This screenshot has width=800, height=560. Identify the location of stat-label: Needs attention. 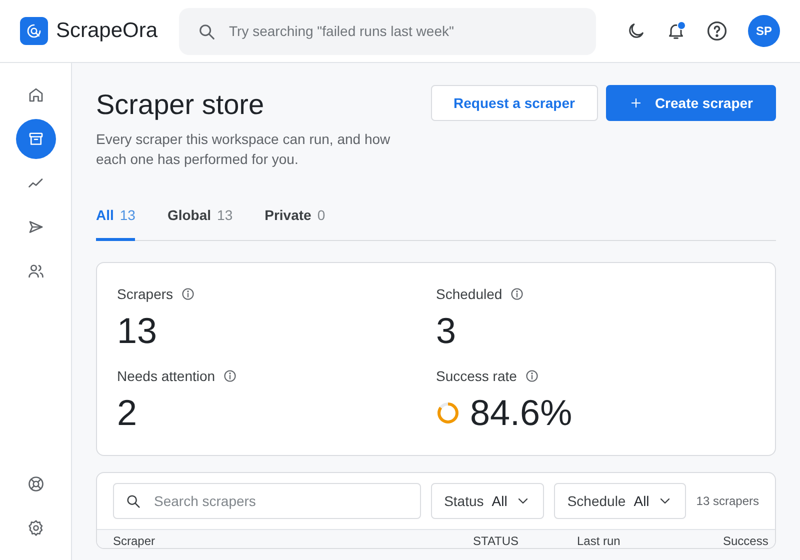
(166, 376).